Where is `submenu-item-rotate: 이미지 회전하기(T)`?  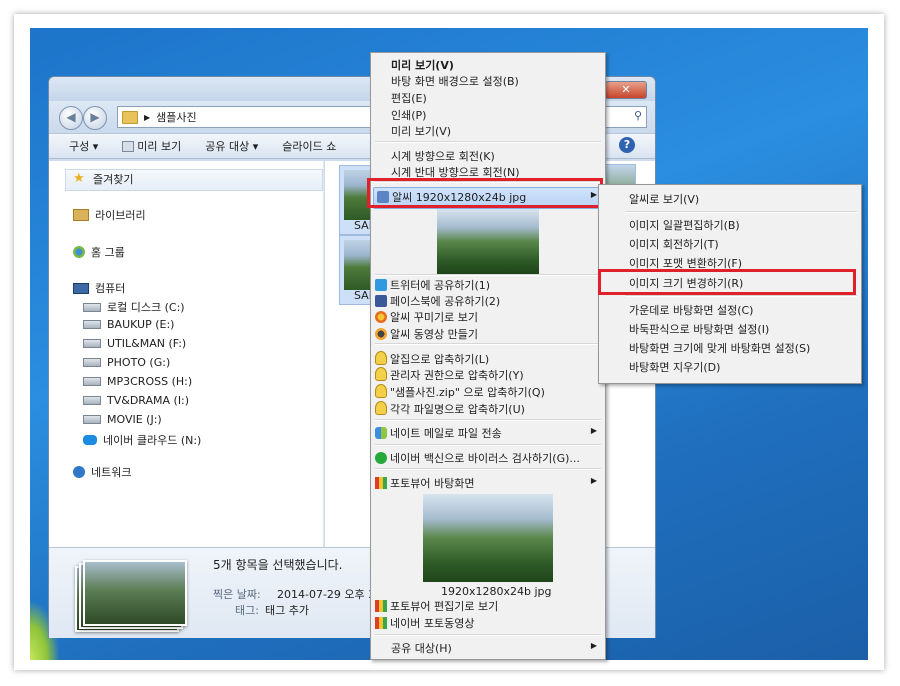 submenu-item-rotate: 이미지 회전하기(T) is located at coordinates (674, 244).